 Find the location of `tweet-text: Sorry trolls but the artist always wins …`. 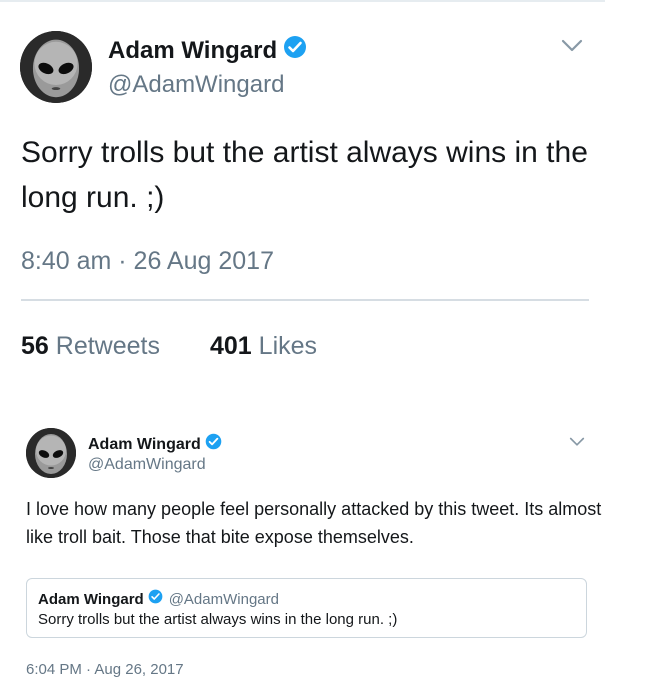

tweet-text: Sorry trolls but the artist always wins … is located at coordinates (304, 175).